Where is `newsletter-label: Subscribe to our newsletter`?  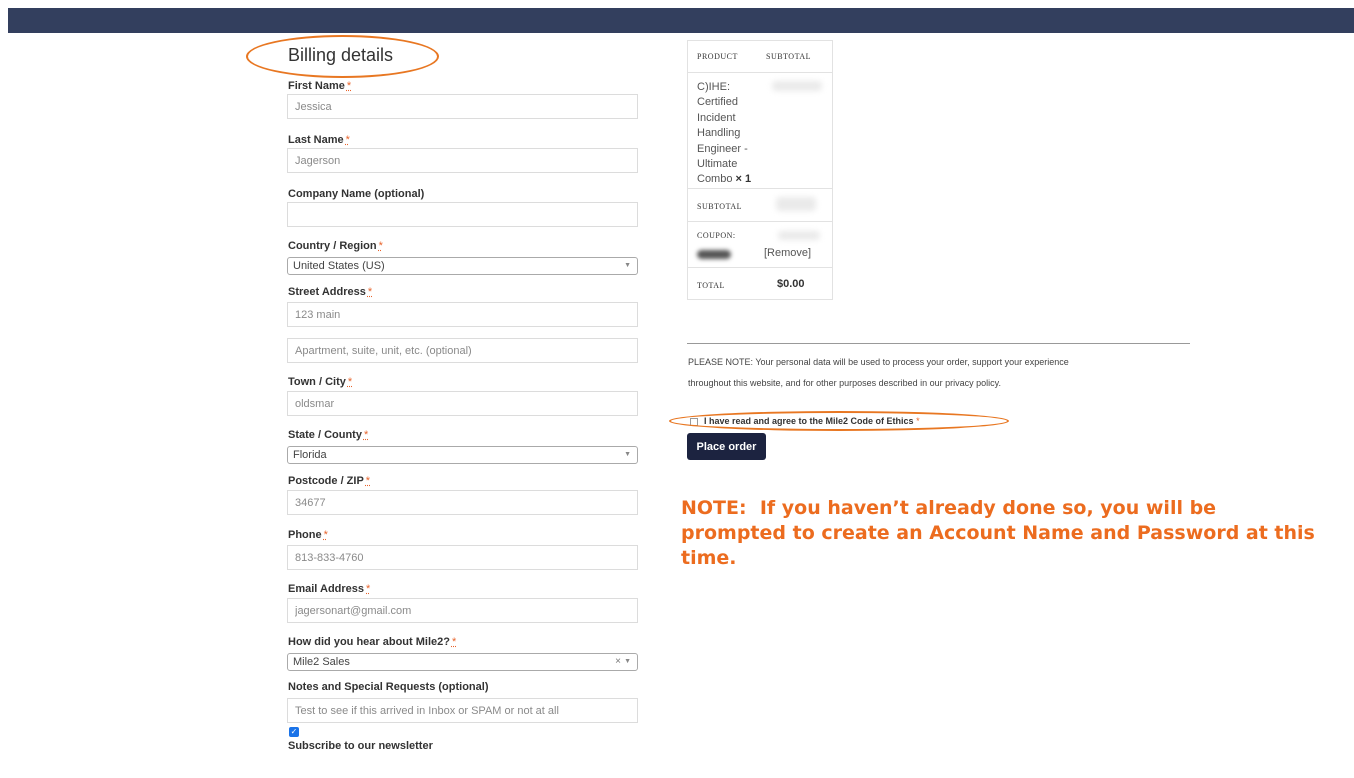
newsletter-label: Subscribe to our newsletter is located at coordinates (360, 746).